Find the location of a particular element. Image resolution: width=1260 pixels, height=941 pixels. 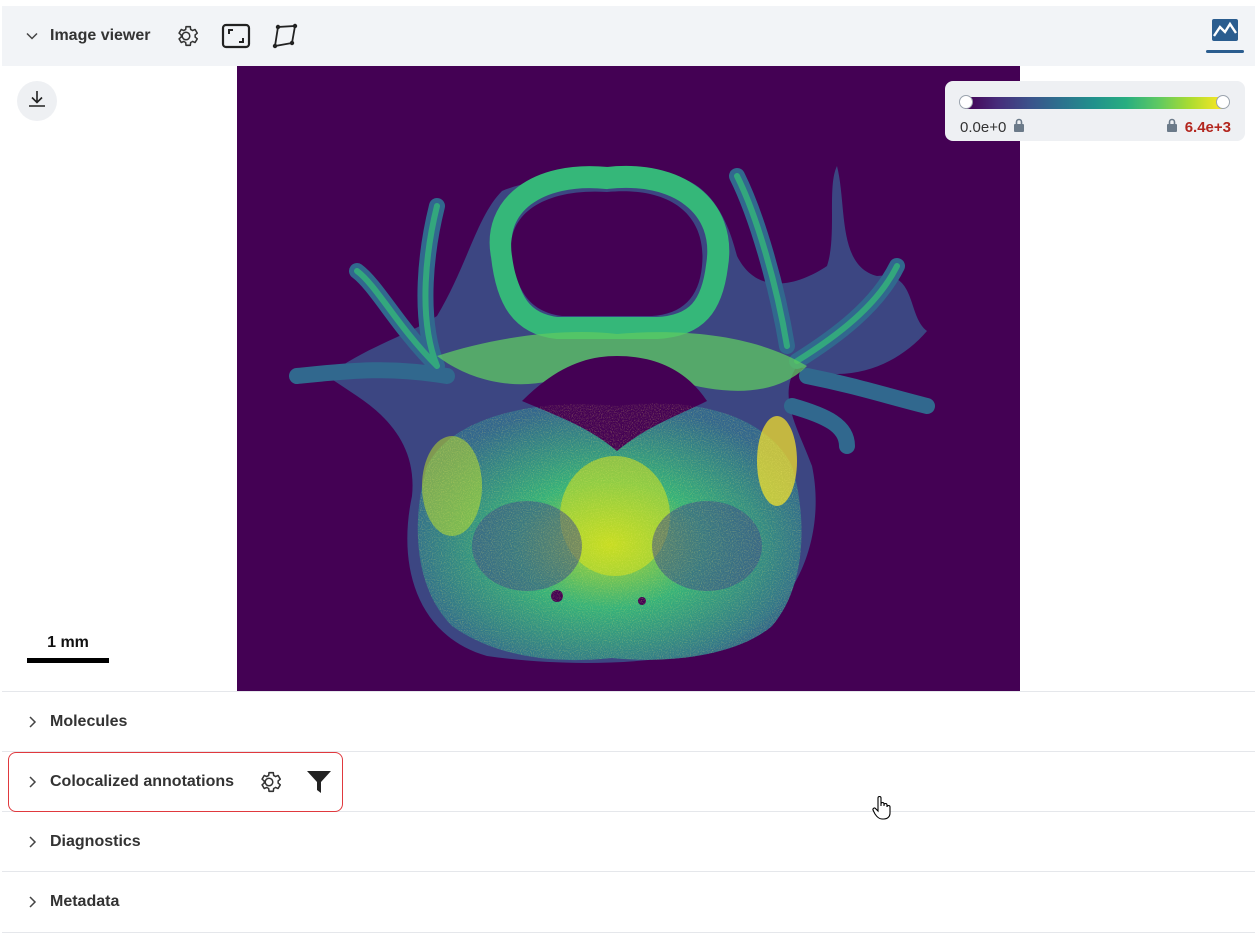

section-molecules: Molecules is located at coordinates (628, 721).